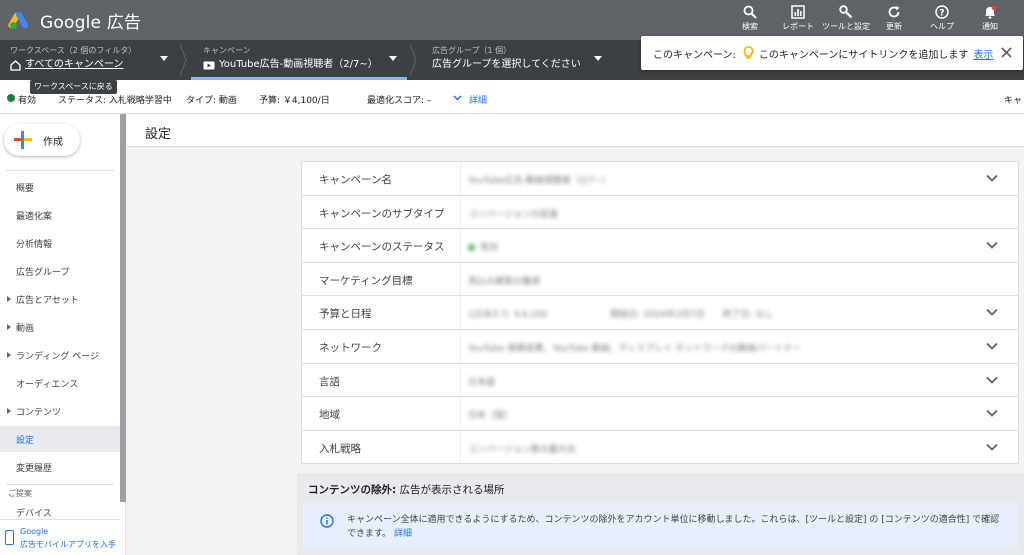 The height and width of the screenshot is (555, 1024). I want to click on sidebar-item-insights: 分析情報, so click(60, 243).